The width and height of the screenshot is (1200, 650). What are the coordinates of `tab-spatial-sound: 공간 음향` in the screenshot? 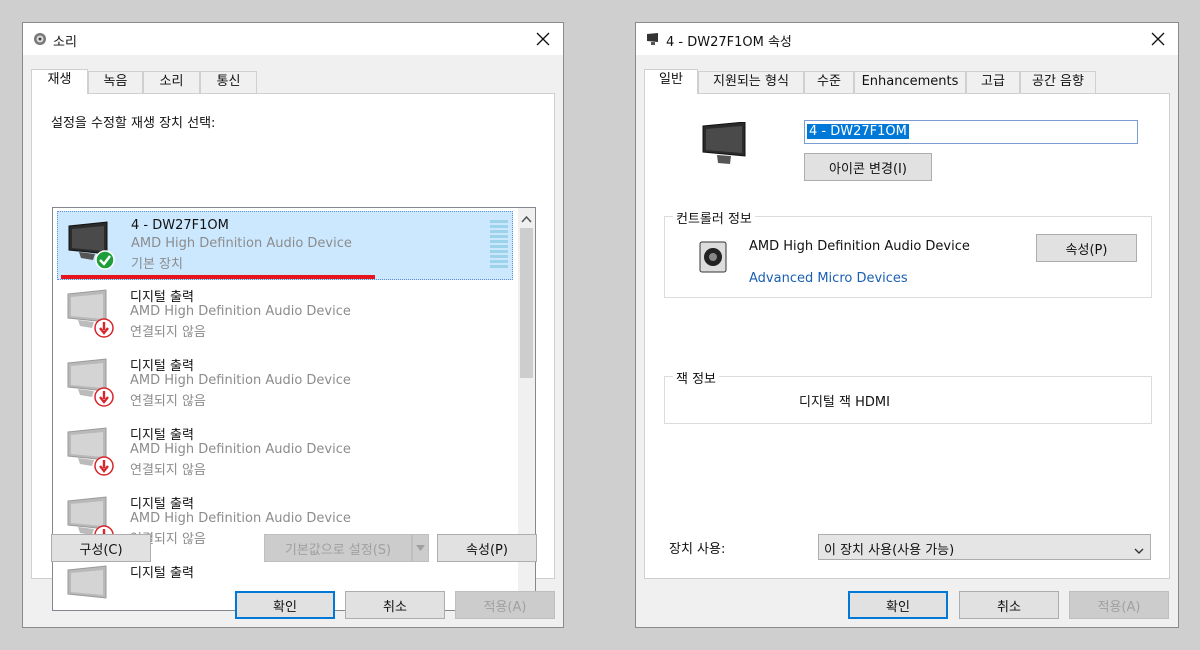 It's located at (1058, 82).